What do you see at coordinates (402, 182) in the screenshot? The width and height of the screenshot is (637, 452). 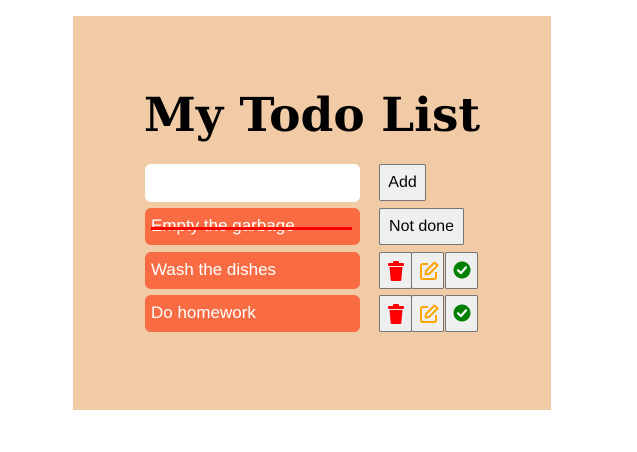 I see `add-button: Add` at bounding box center [402, 182].